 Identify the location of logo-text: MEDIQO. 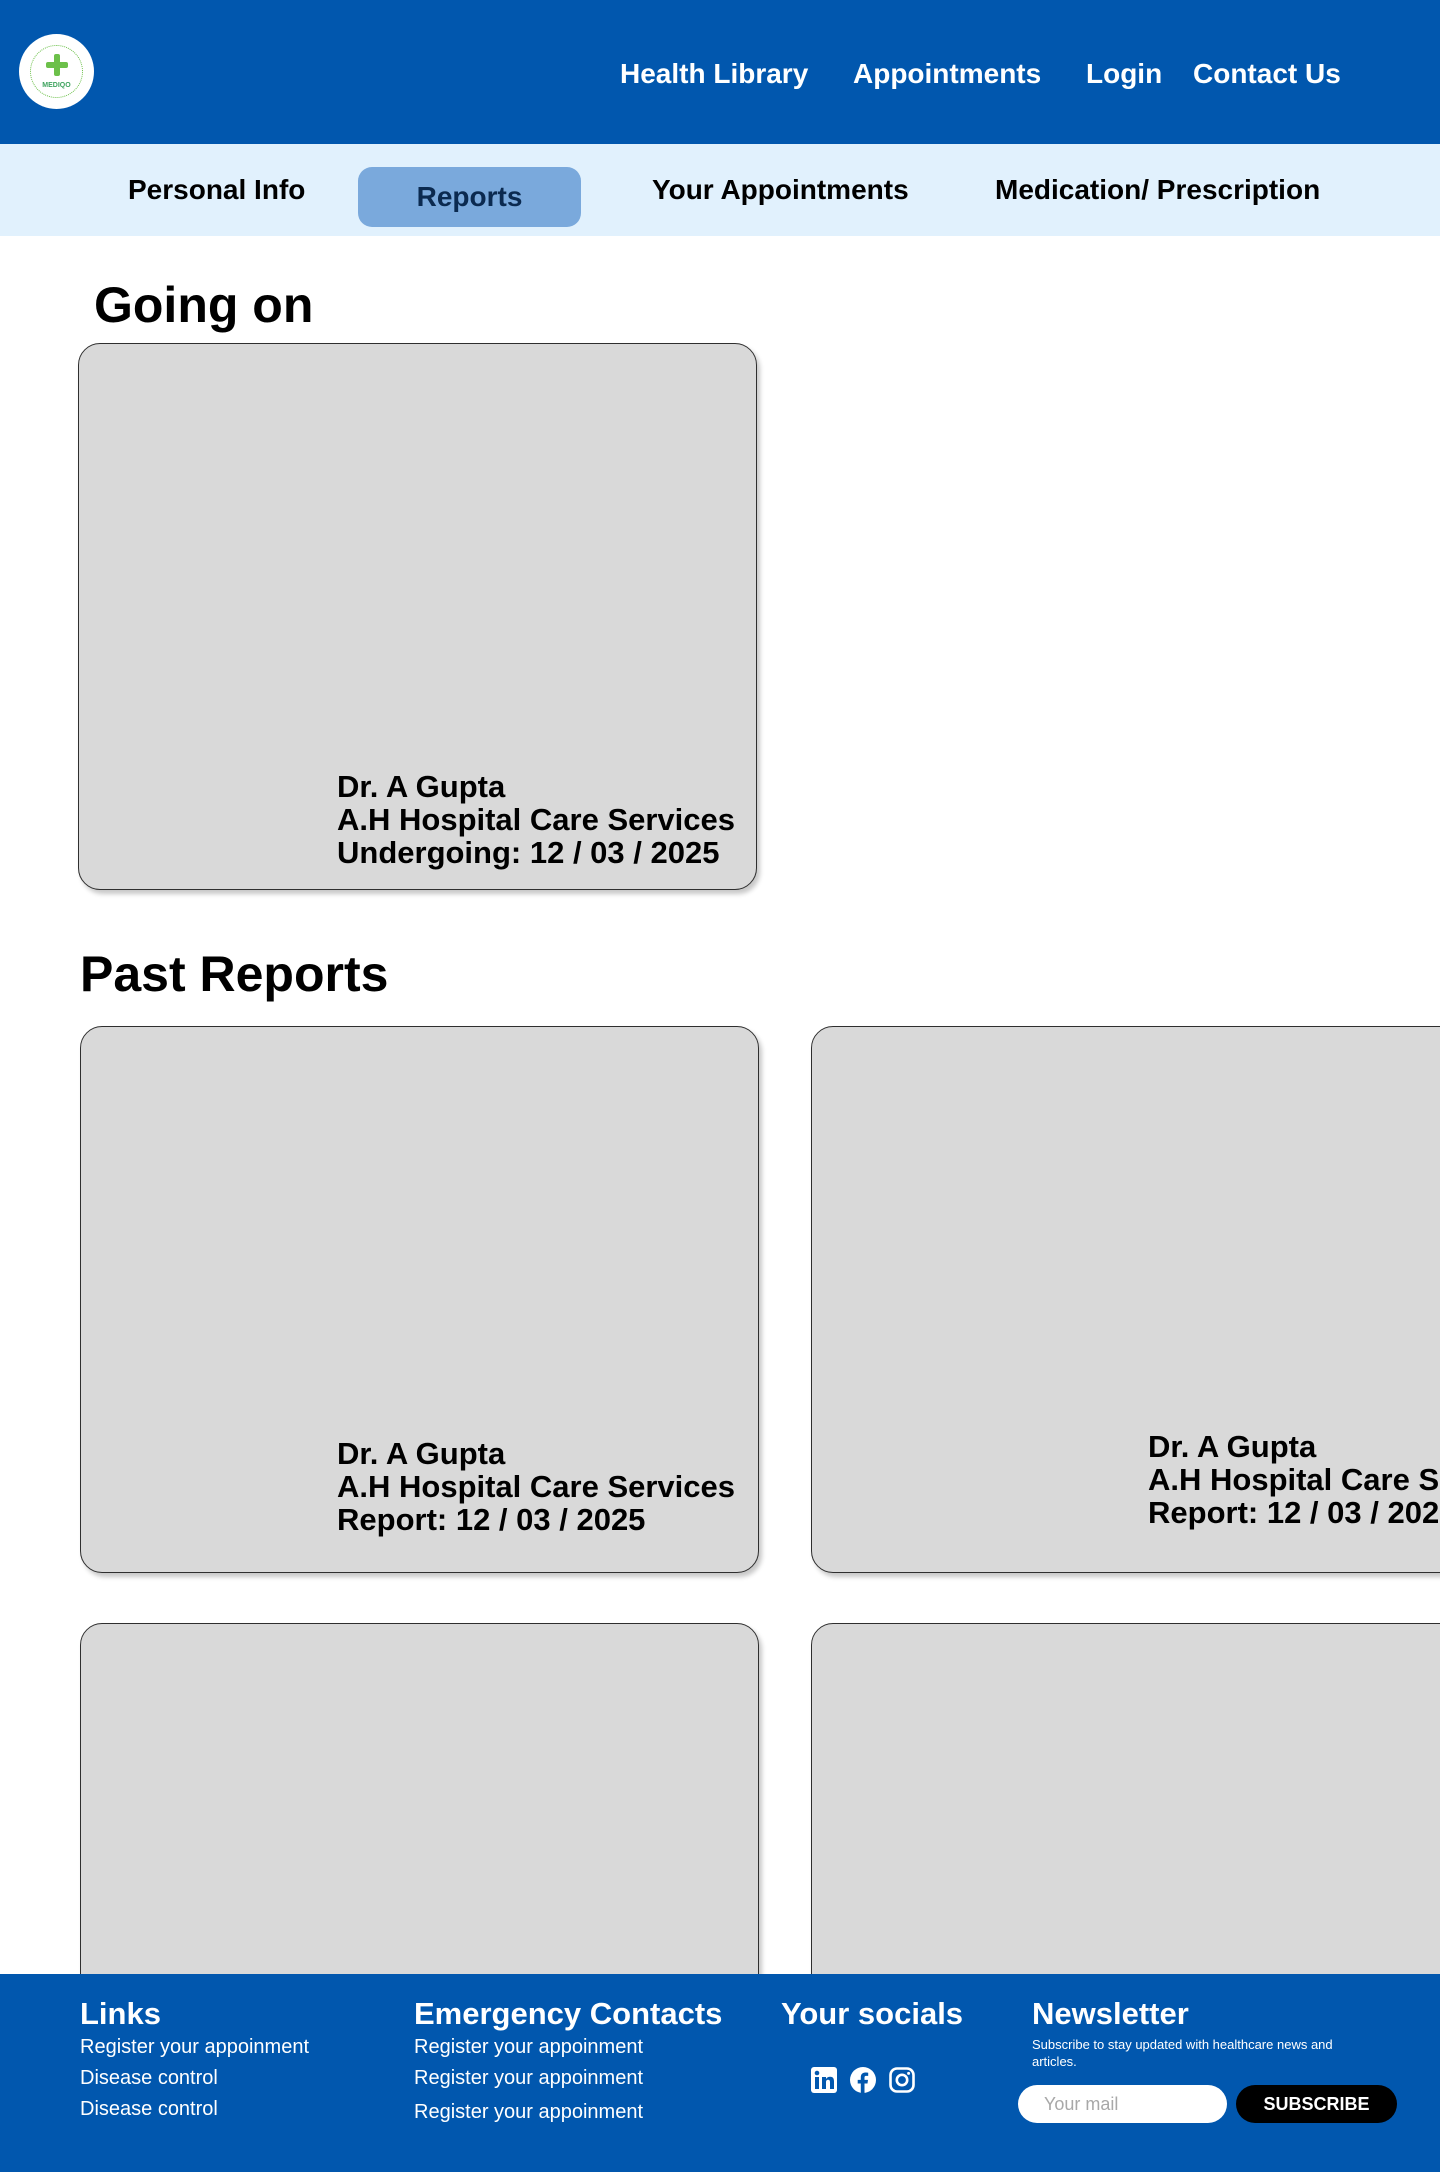
(56, 85).